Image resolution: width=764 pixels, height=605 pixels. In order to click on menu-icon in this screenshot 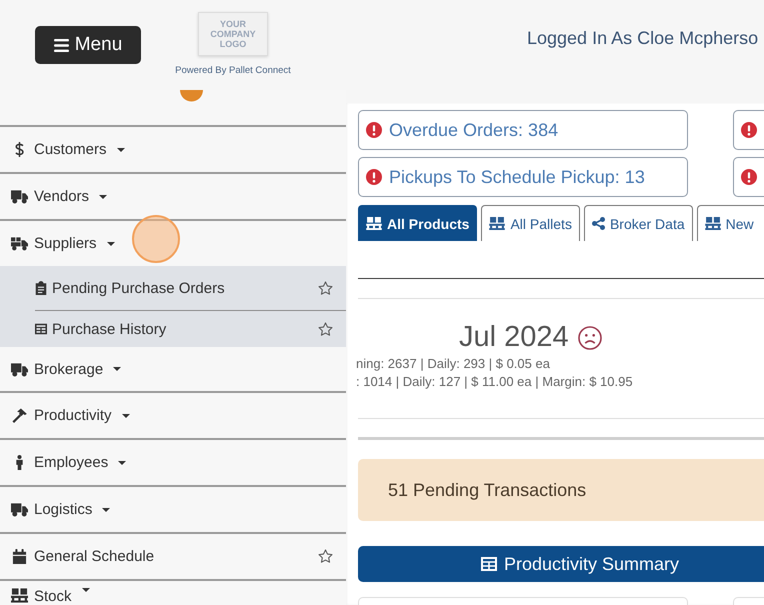, I will do `click(61, 45)`.